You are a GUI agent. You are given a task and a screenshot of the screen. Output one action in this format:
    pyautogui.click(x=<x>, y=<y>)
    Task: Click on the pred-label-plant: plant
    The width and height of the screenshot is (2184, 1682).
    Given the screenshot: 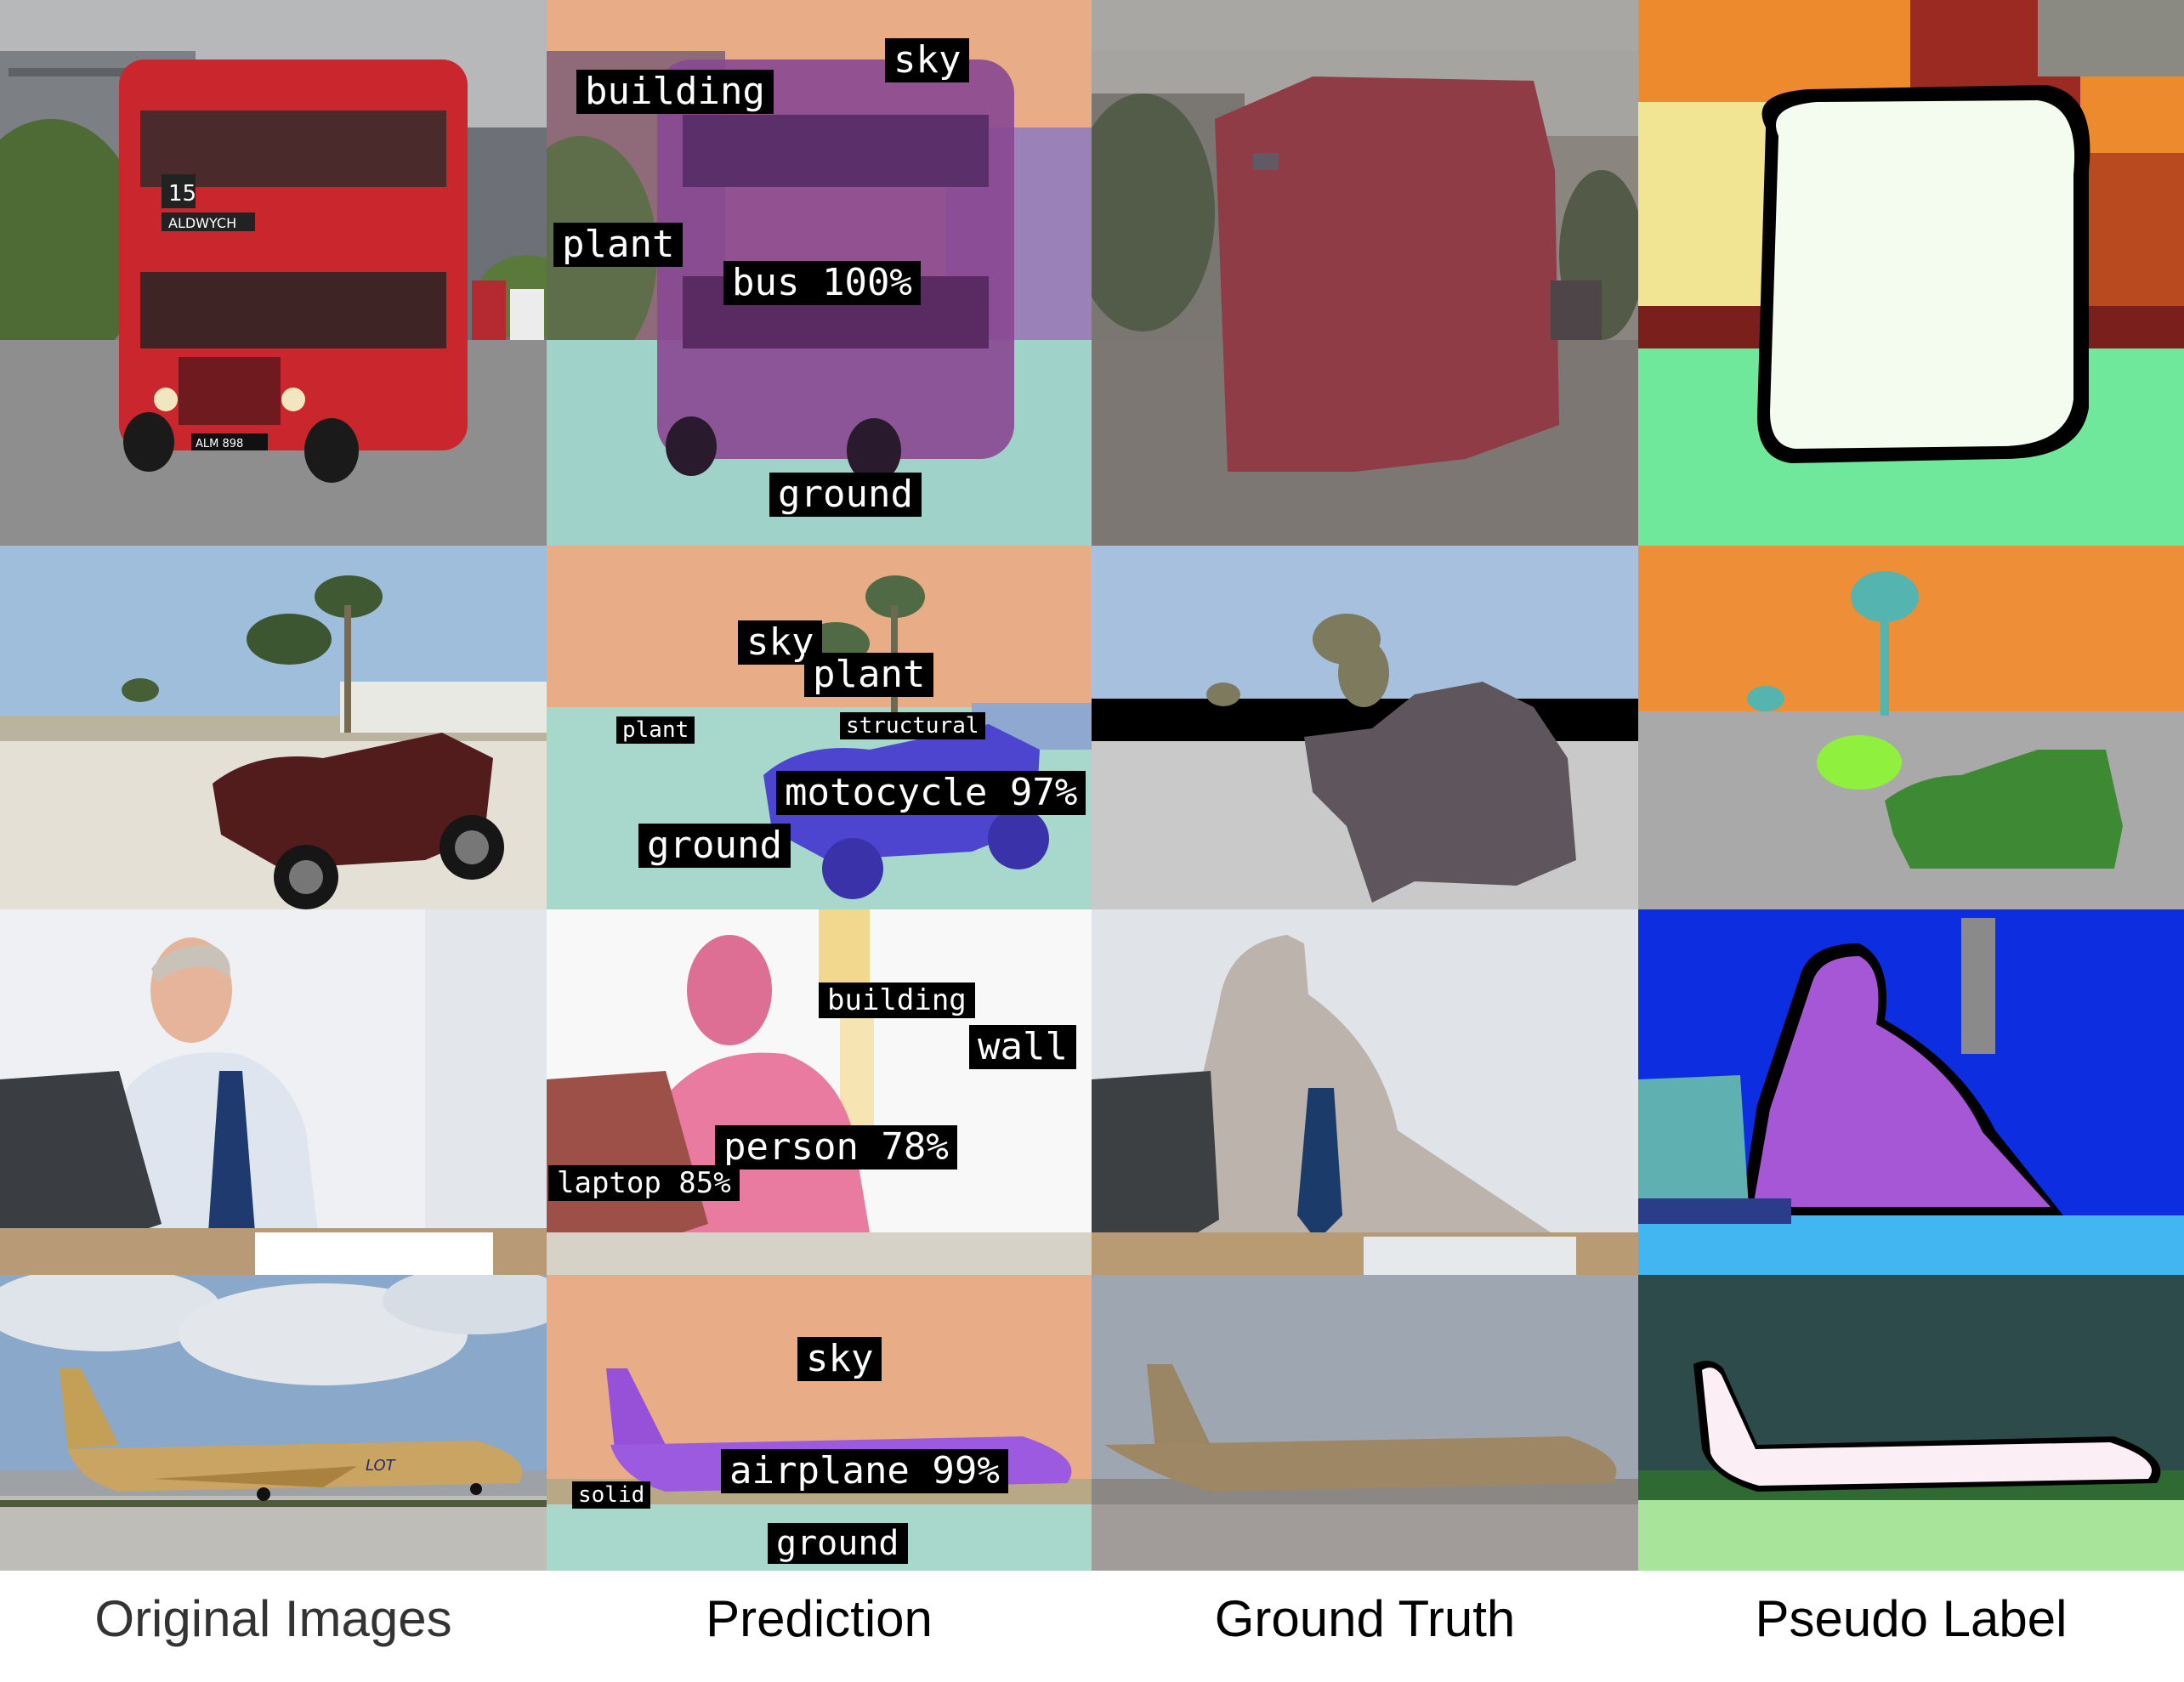 What is the action you would take?
    pyautogui.click(x=618, y=245)
    